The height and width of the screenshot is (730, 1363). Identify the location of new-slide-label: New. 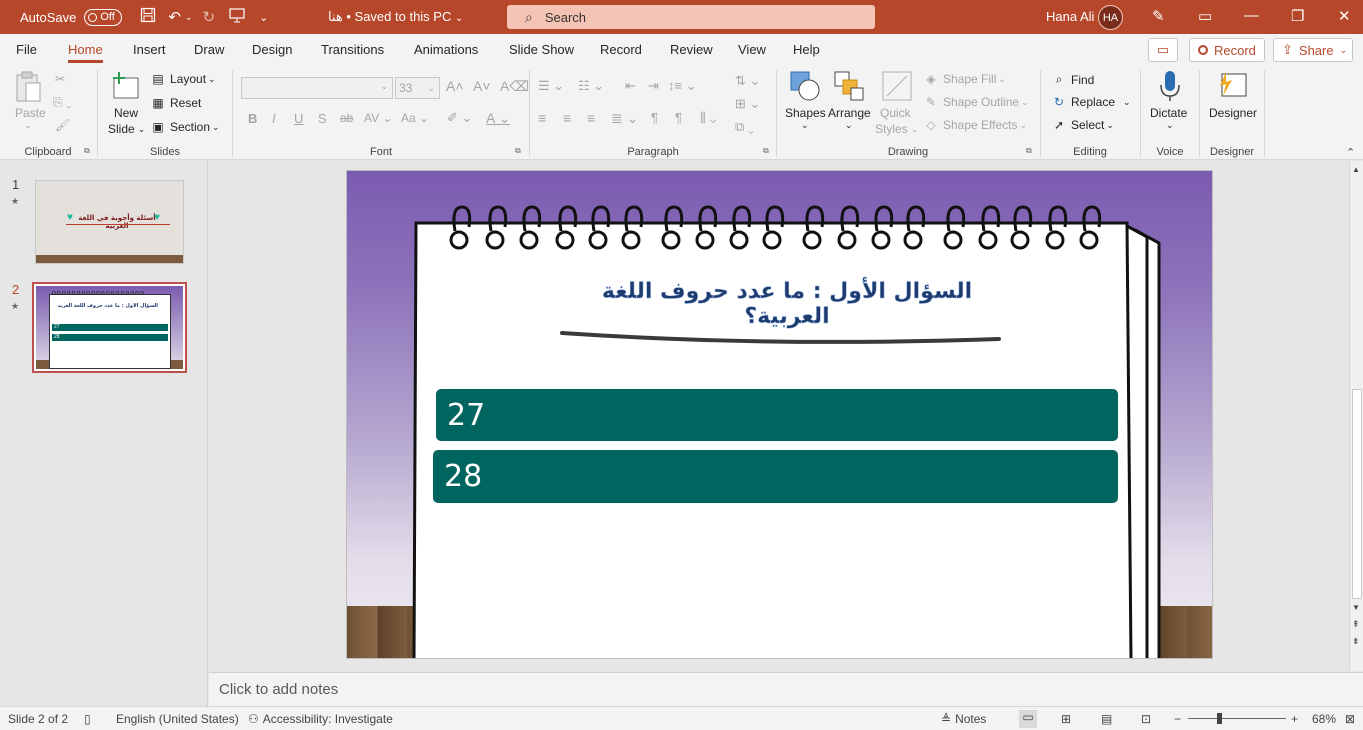
(126, 113).